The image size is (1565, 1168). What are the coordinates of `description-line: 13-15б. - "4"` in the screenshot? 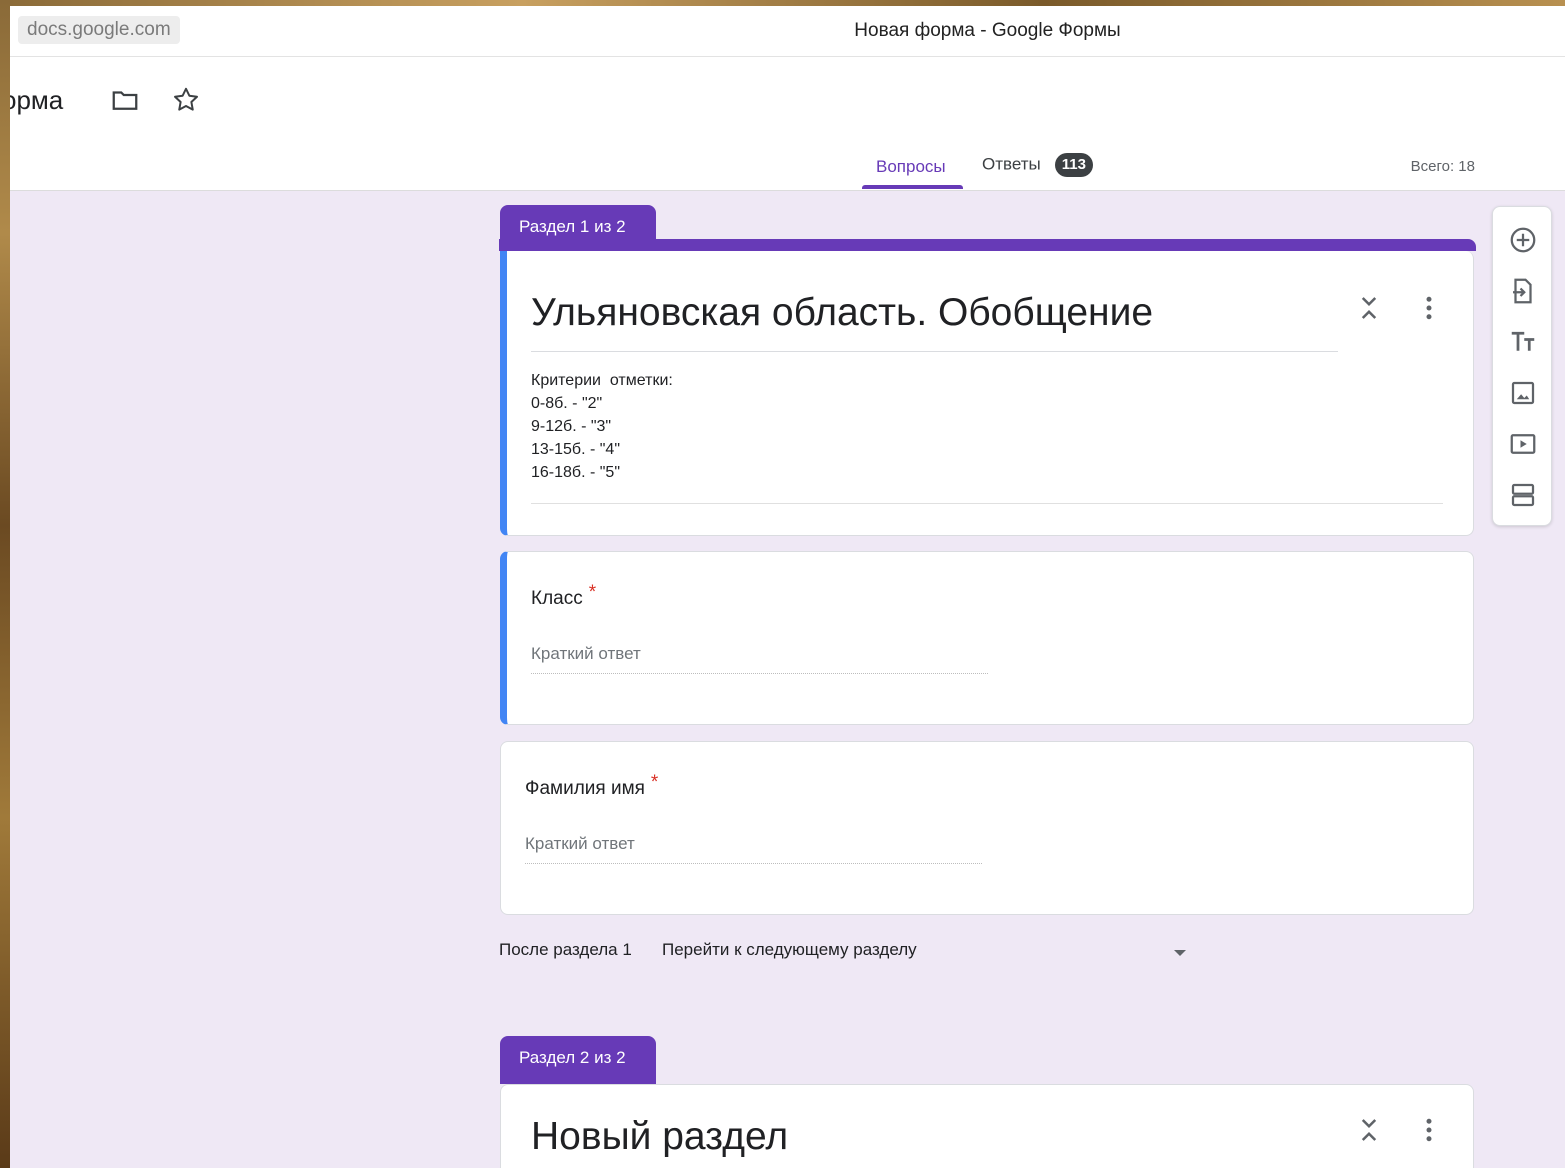 It's located at (576, 449).